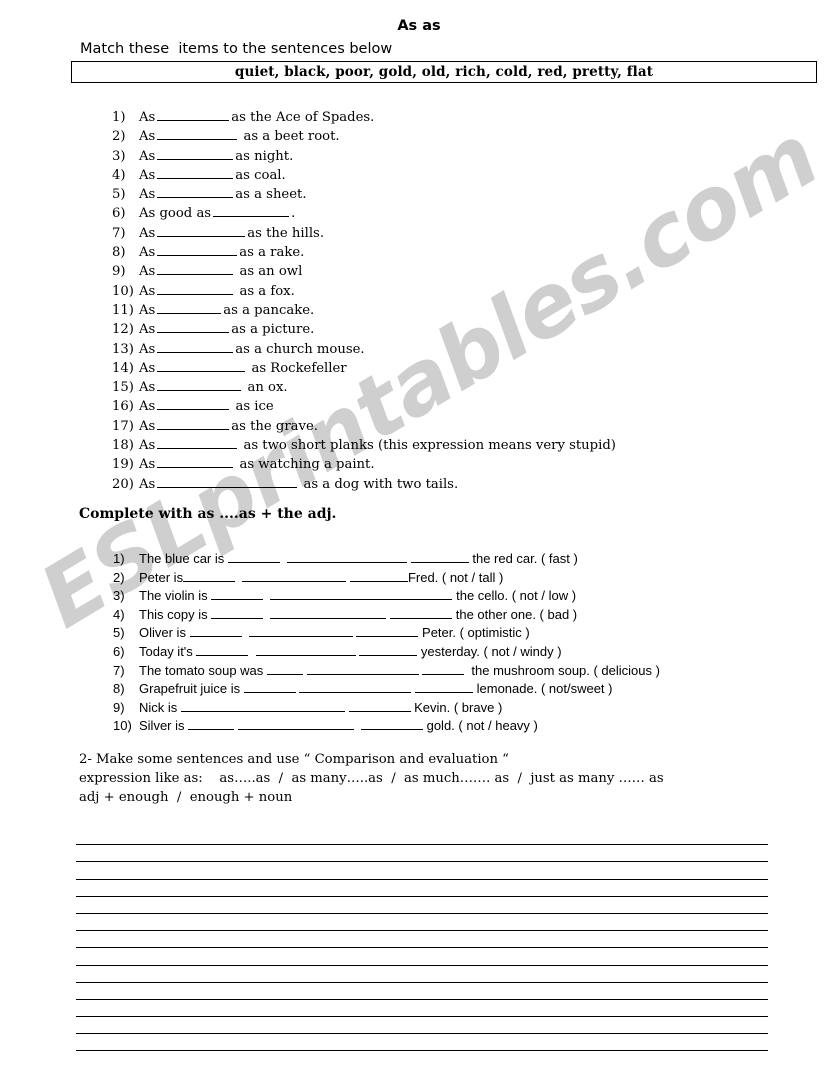  Describe the element at coordinates (119, 707) in the screenshot. I see `item-number: 9)` at that location.